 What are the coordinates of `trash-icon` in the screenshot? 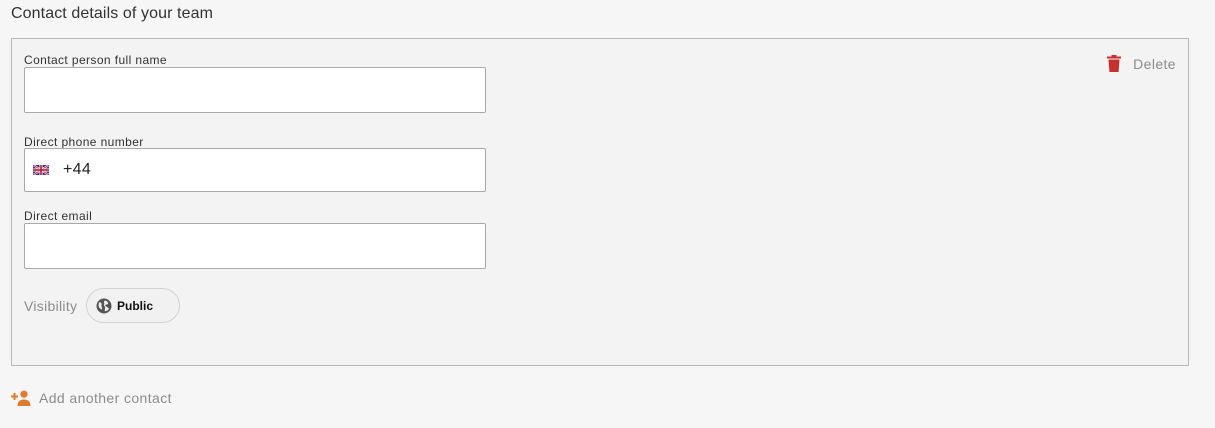 It's located at (1114, 63).